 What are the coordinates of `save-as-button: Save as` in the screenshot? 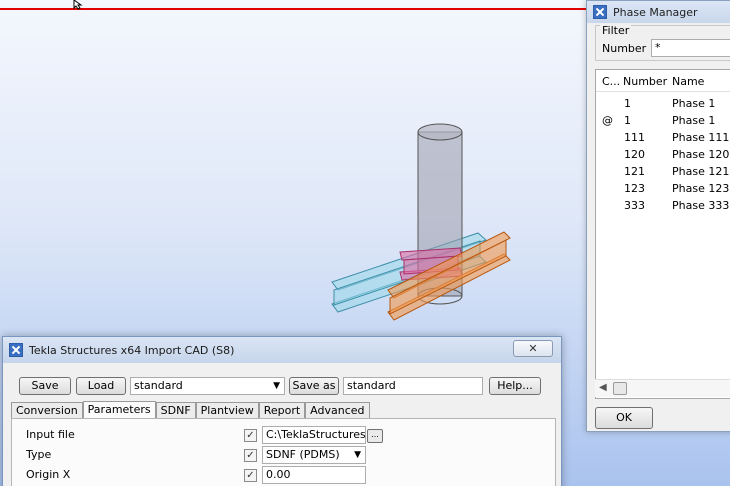 It's located at (314, 386).